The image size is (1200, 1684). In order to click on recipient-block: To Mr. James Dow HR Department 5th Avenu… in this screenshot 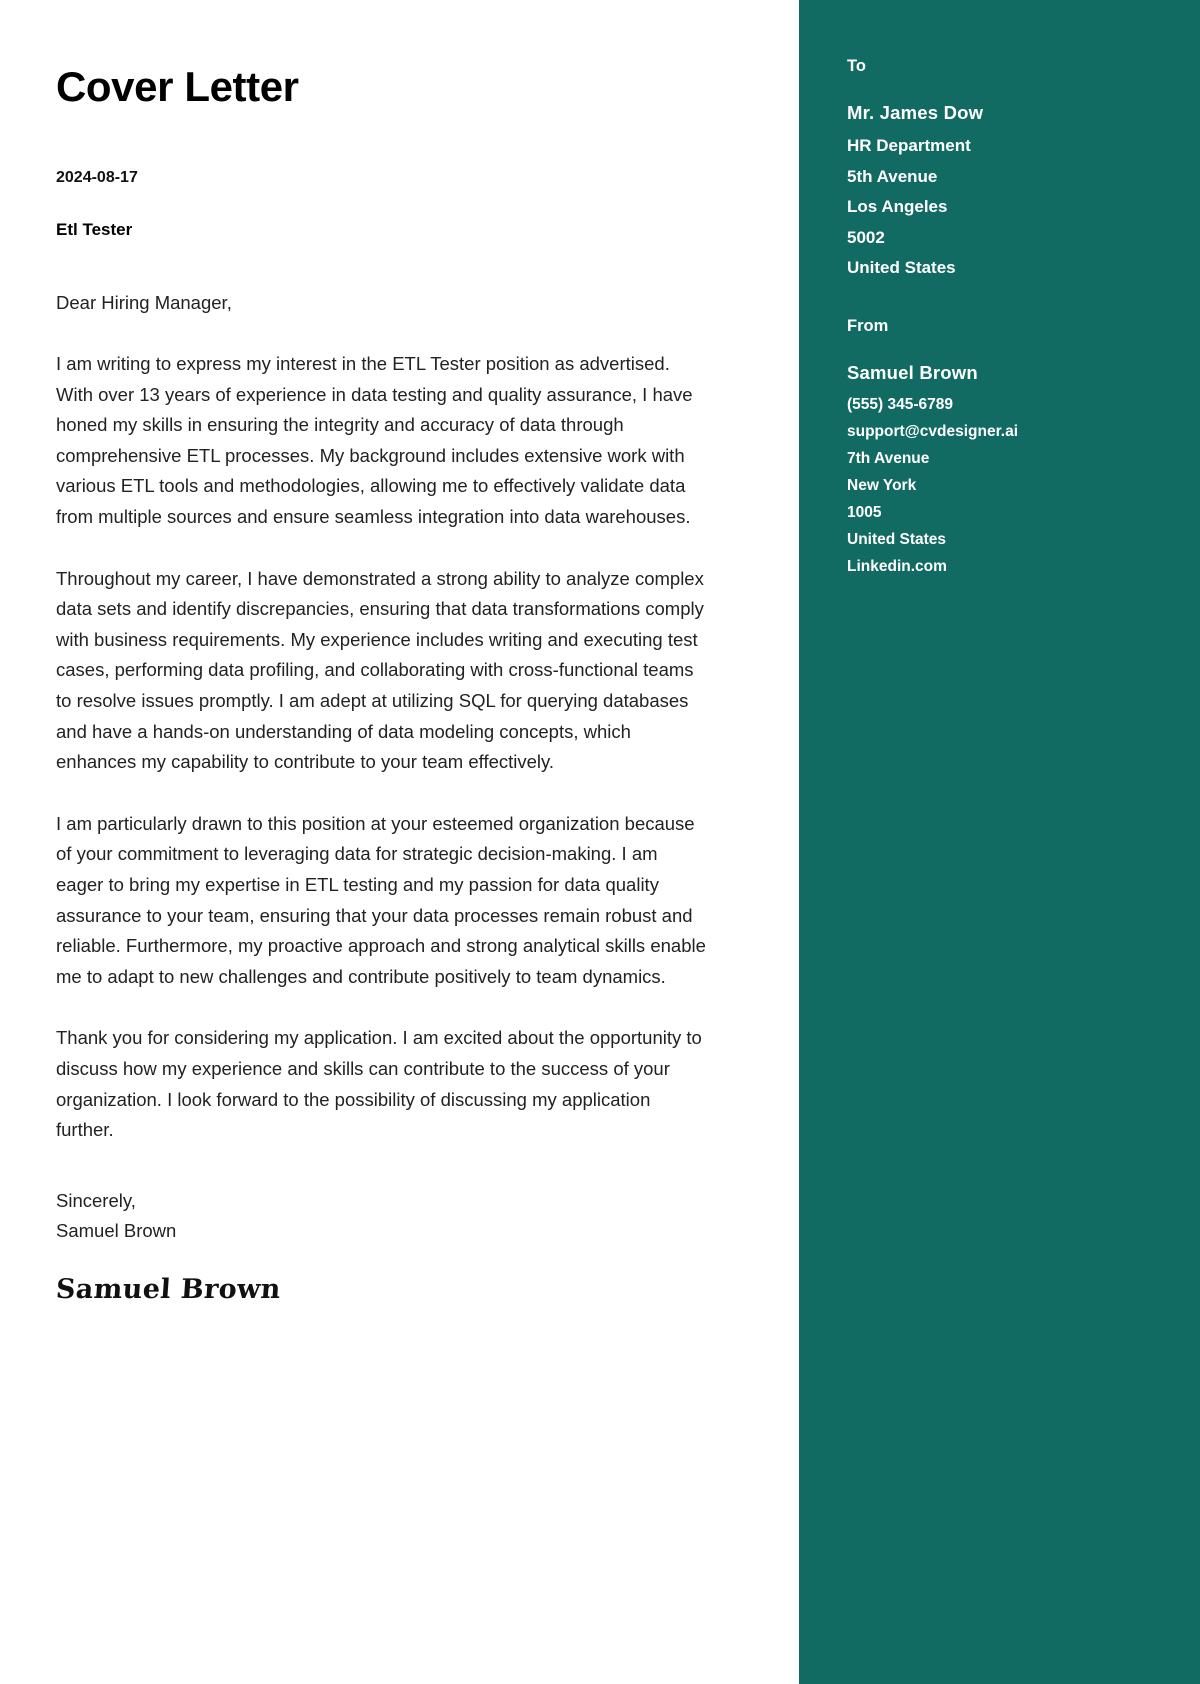, I will do `click(1023, 170)`.